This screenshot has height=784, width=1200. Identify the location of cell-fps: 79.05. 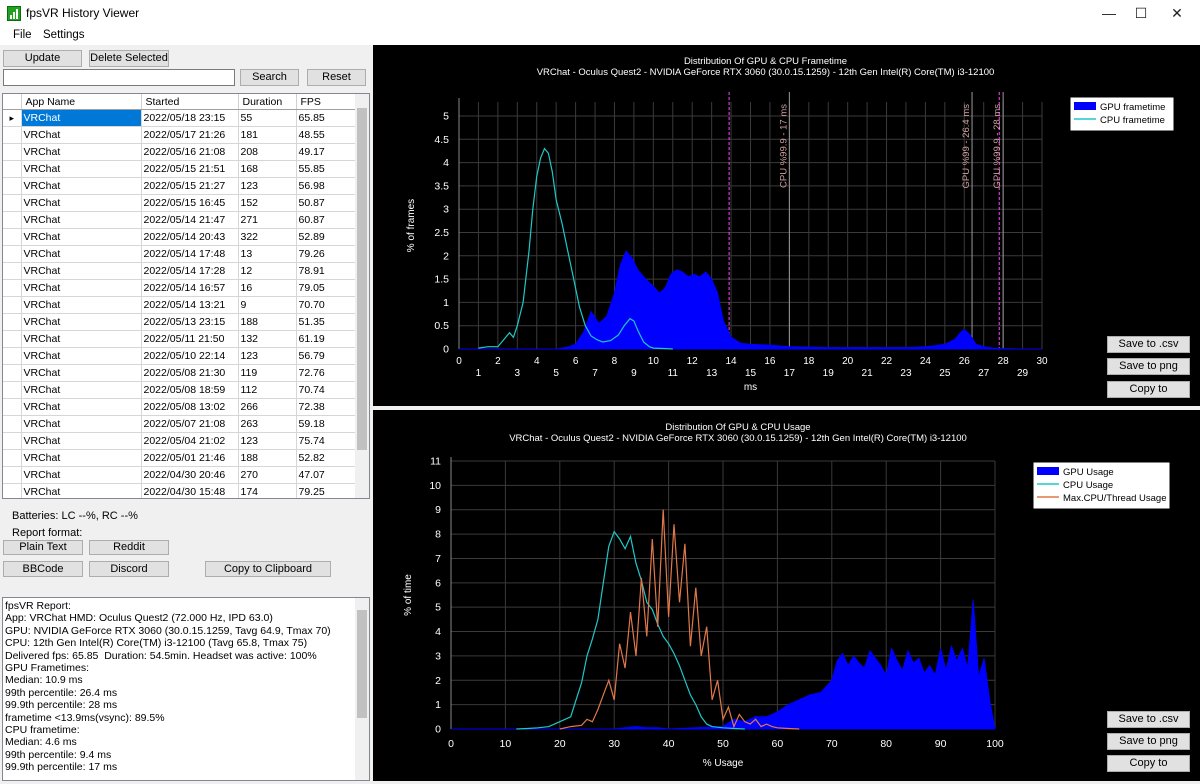
(326, 288).